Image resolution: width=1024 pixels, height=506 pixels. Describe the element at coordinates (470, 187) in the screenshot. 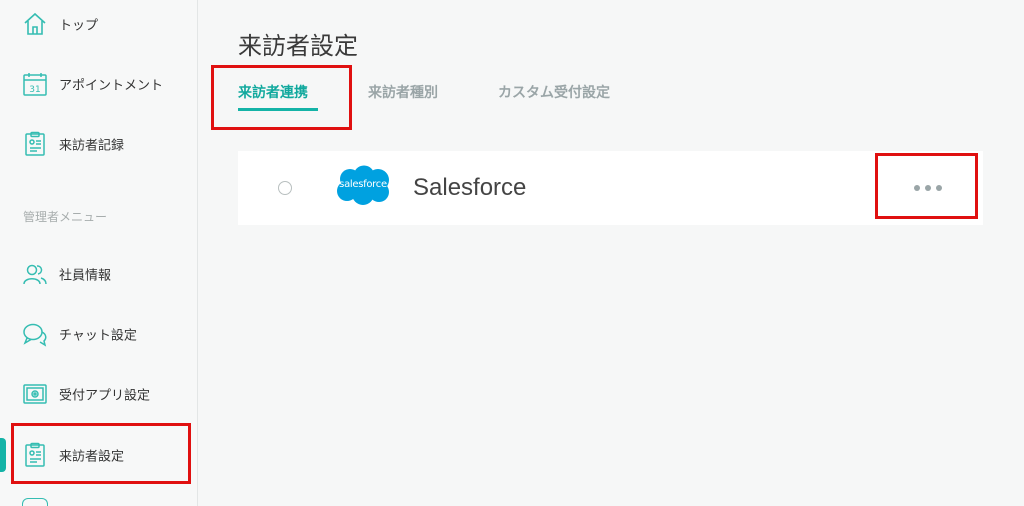

I see `integration-name: Salesforce` at that location.